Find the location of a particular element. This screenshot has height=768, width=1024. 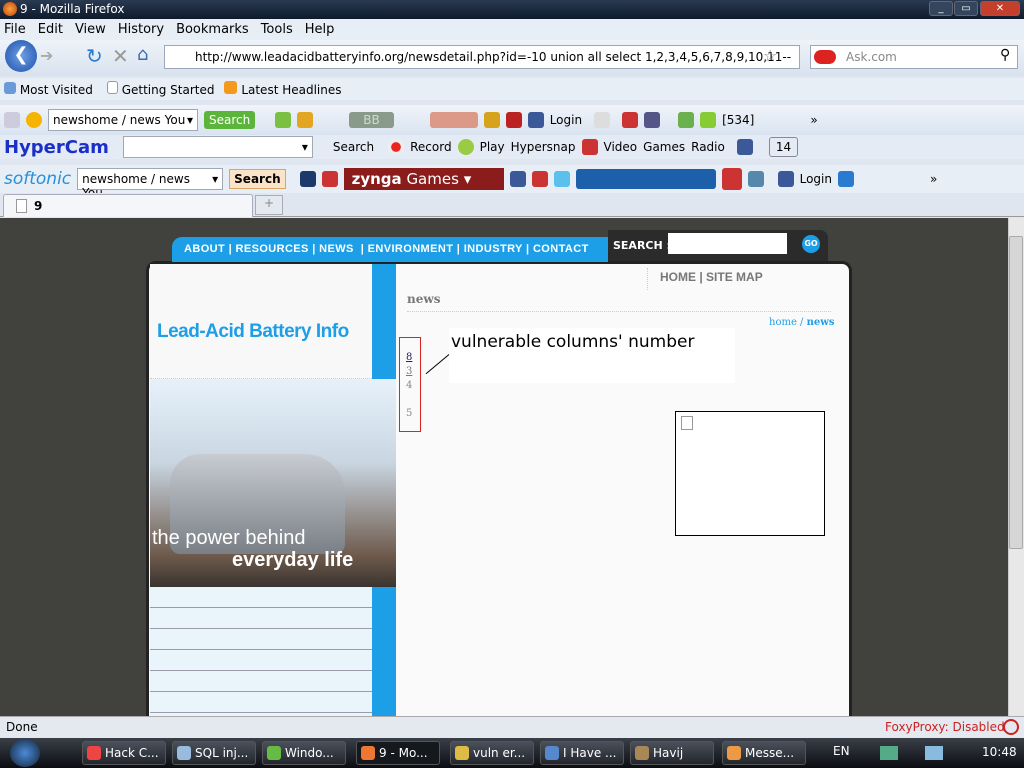

player-display: BB is located at coordinates (371, 120).